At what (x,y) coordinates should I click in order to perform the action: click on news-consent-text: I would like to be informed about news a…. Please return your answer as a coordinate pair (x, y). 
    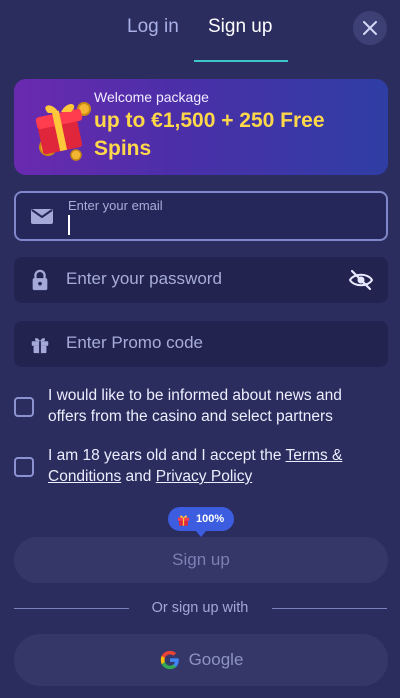
    Looking at the image, I should click on (195, 406).